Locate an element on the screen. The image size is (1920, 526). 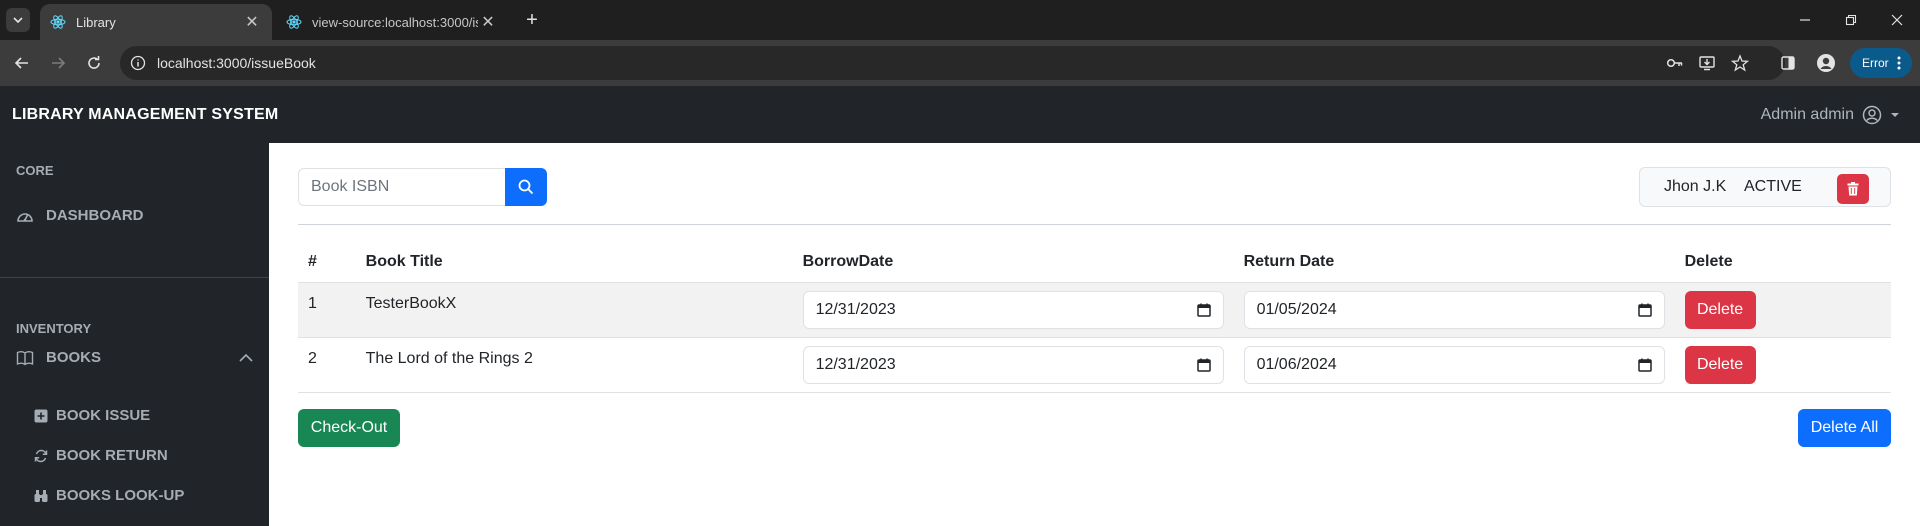
sidebar-subitem-book-issue: BOOK ISSUE is located at coordinates (92, 415).